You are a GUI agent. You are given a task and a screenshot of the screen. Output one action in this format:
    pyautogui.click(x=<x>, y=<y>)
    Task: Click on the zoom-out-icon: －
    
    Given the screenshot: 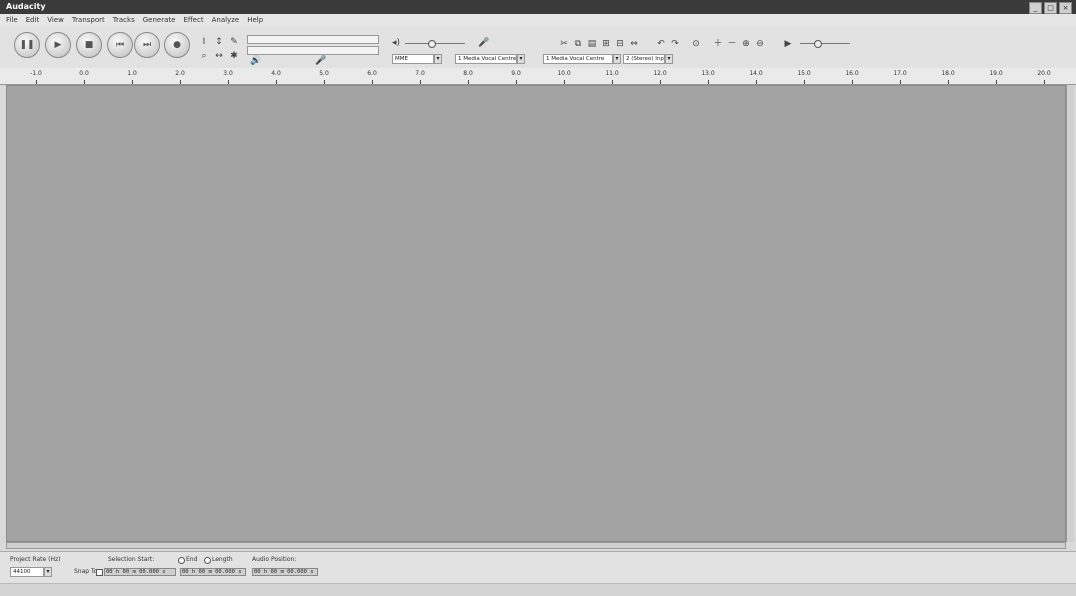 What is the action you would take?
    pyautogui.click(x=732, y=44)
    